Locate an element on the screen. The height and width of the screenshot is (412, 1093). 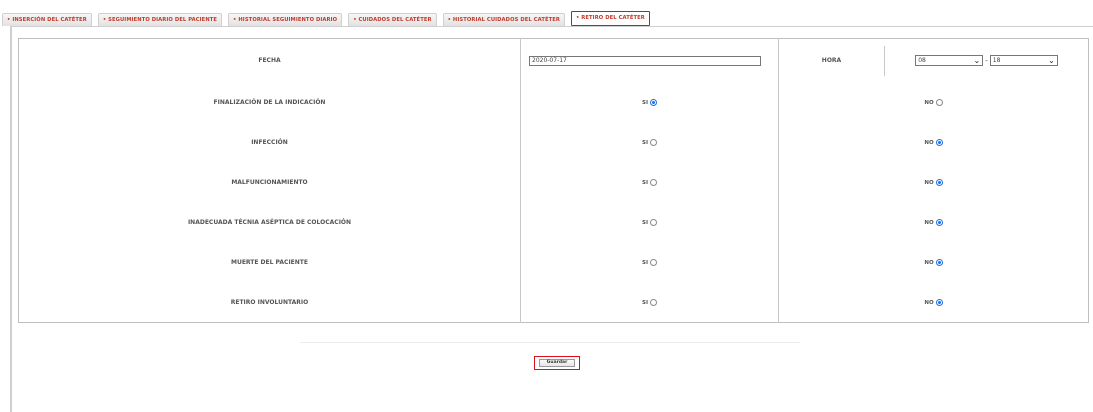
save-button: Guardar is located at coordinates (557, 363).